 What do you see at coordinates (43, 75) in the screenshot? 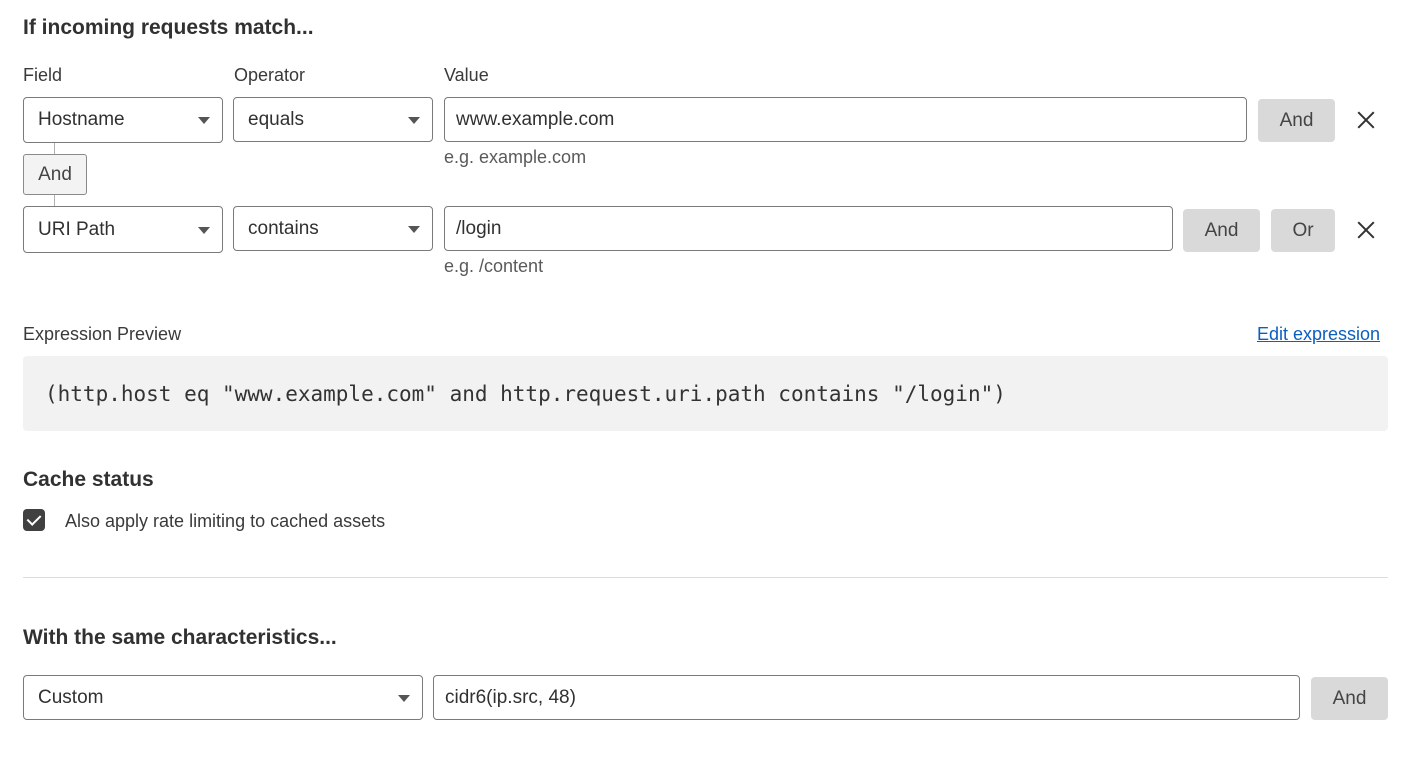
I see `field-column-label: Field` at bounding box center [43, 75].